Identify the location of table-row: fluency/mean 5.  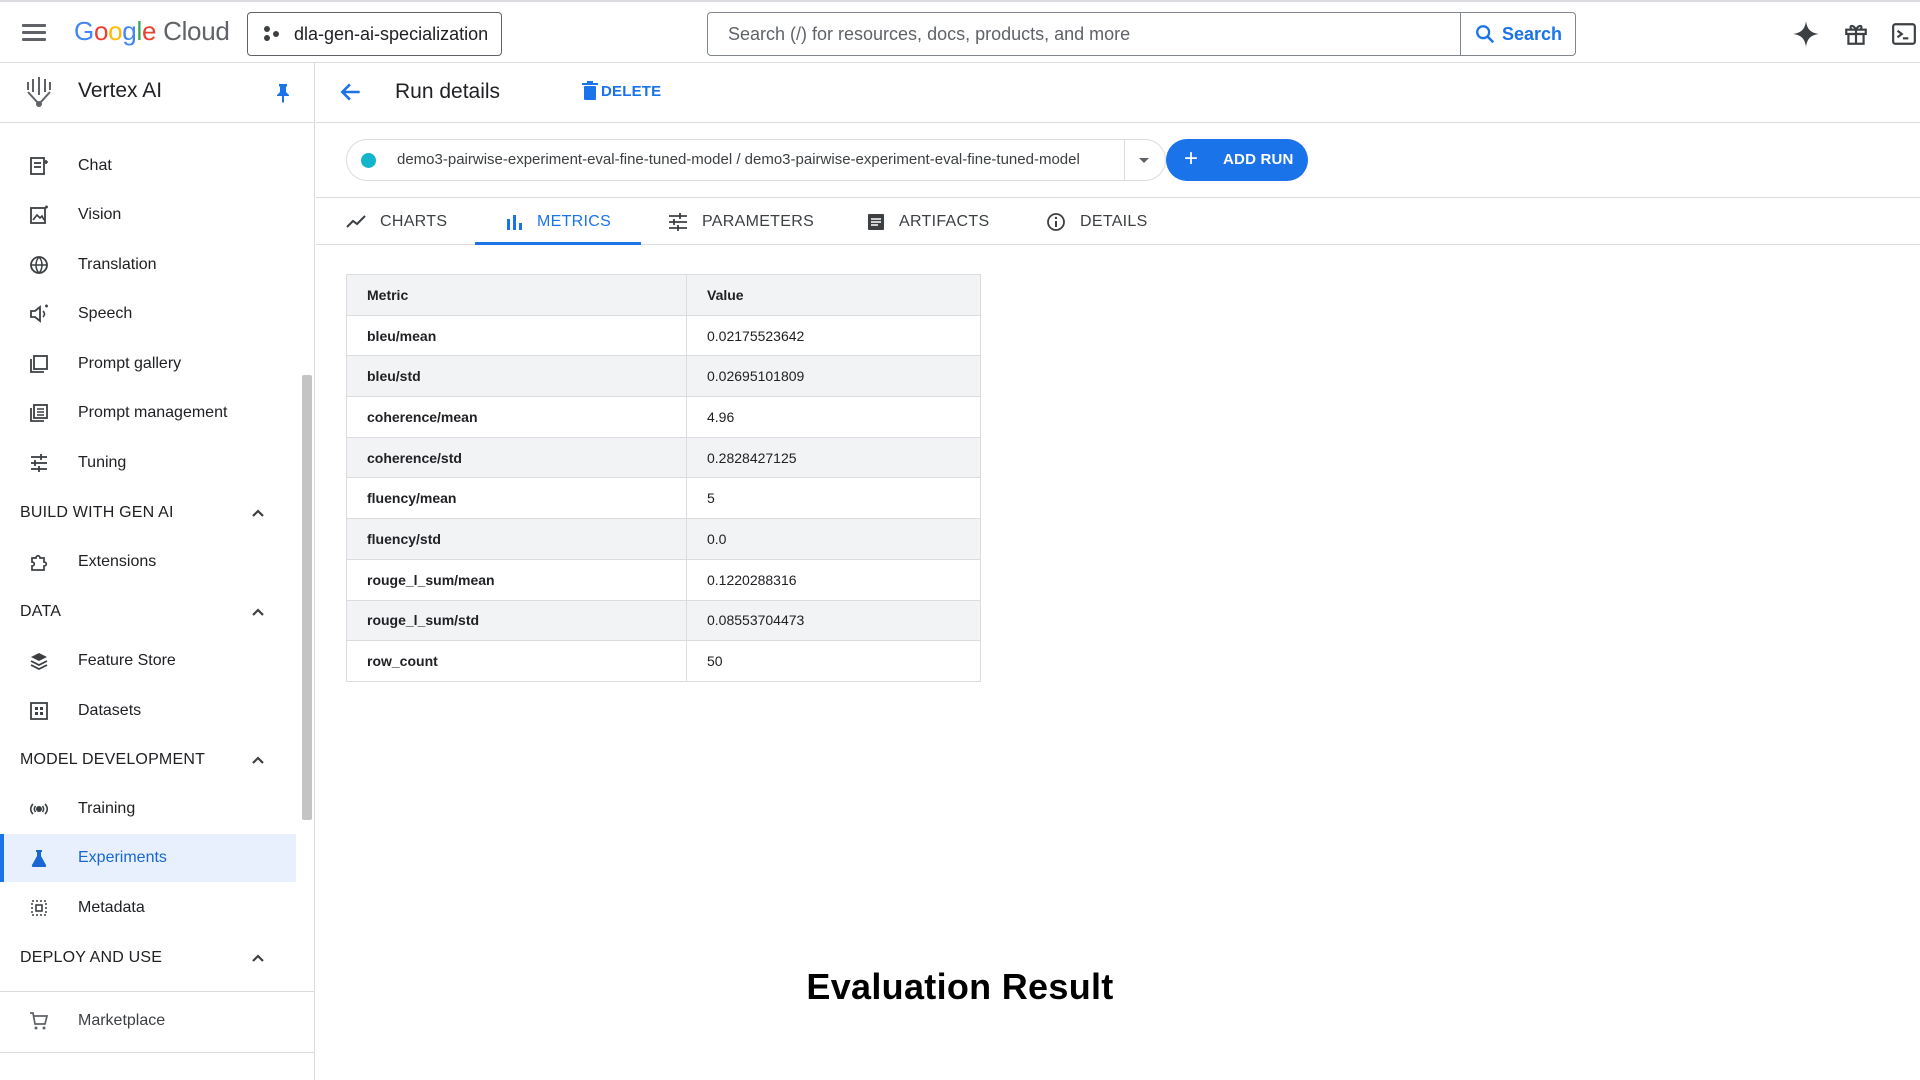
(663, 498).